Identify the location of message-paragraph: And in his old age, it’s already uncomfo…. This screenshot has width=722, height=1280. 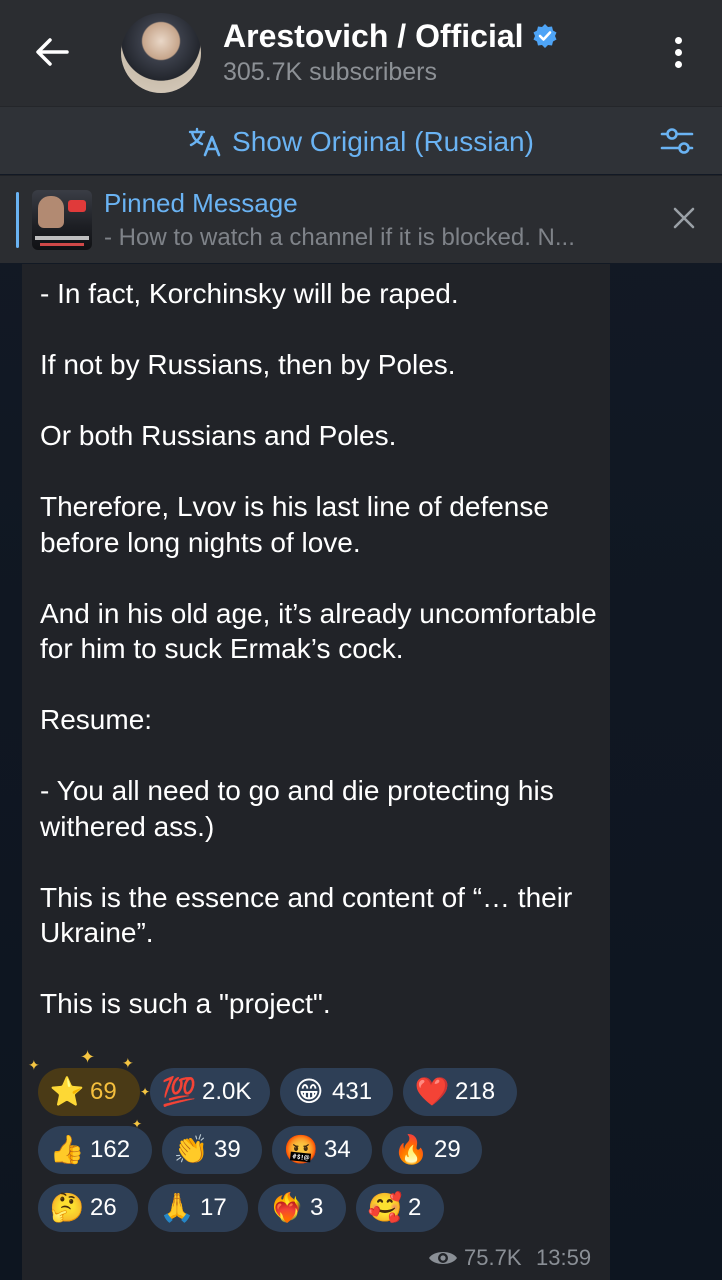
(318, 631).